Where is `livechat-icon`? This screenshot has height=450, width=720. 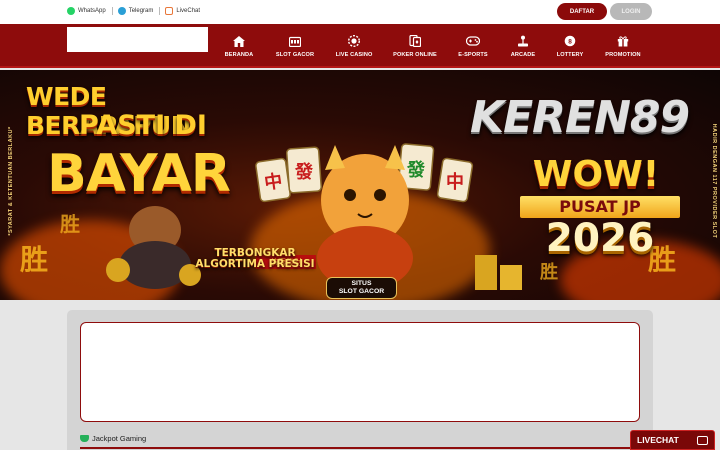 livechat-icon is located at coordinates (169, 11).